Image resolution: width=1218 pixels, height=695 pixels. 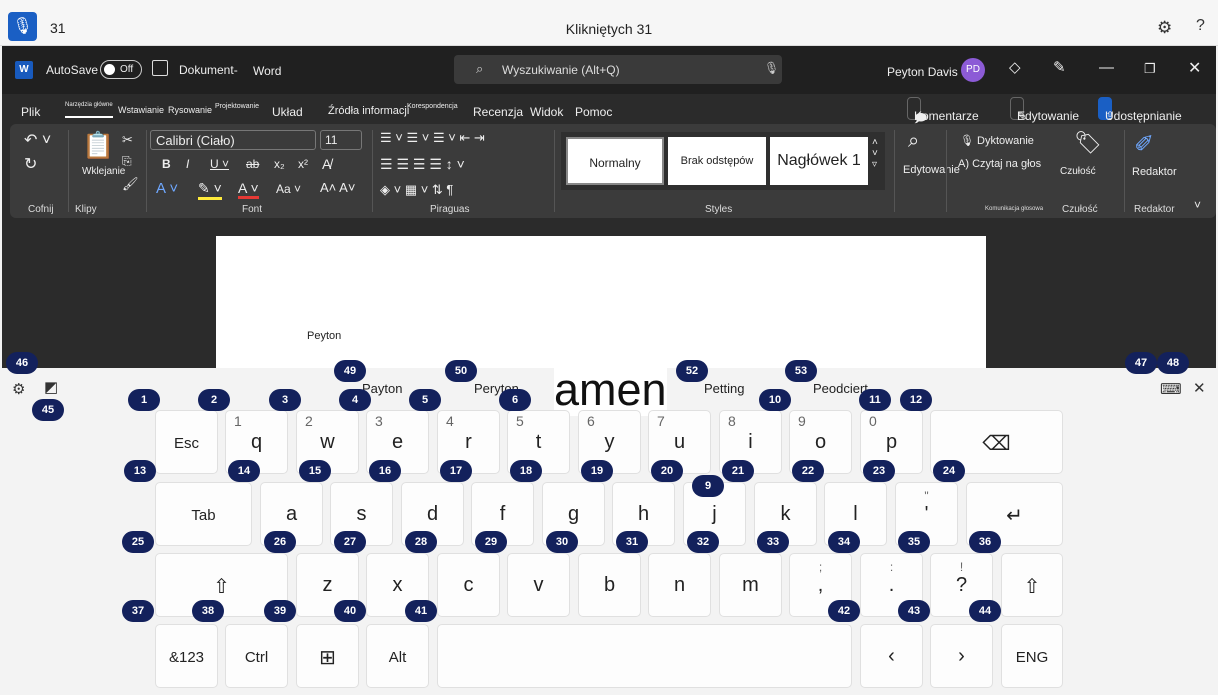 I want to click on number-badge: 10, so click(x=775, y=400).